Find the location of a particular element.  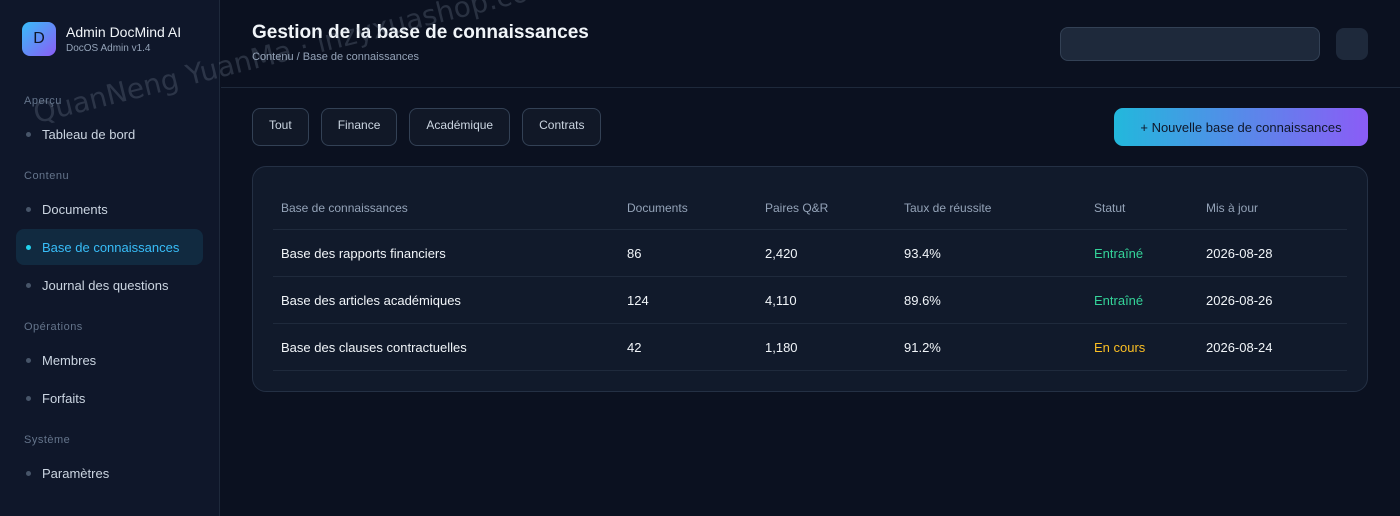

filter-finance: Finance is located at coordinates (359, 127).